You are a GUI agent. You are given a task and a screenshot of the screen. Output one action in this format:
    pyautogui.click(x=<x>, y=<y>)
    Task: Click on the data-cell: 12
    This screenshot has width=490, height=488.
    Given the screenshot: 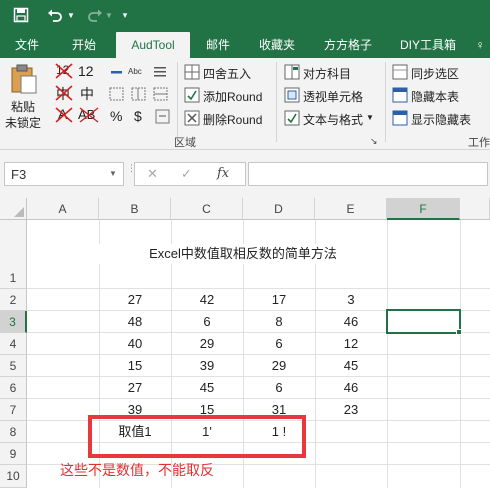 What is the action you would take?
    pyautogui.click(x=351, y=344)
    